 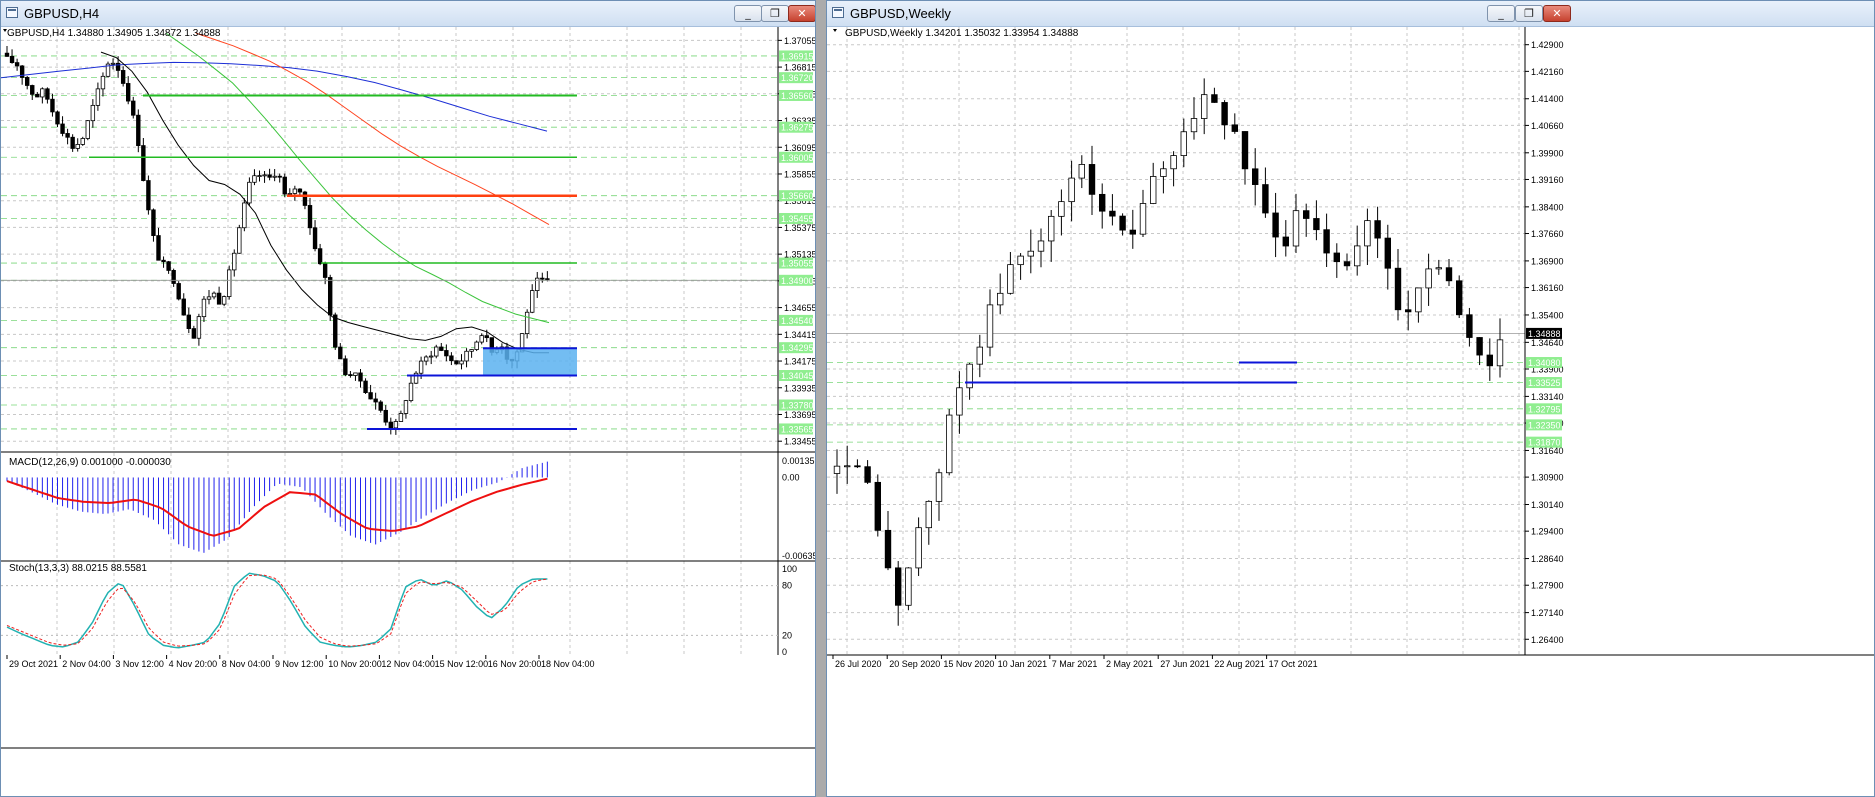 What do you see at coordinates (797, 429) in the screenshot?
I see `level-label: 1.33565` at bounding box center [797, 429].